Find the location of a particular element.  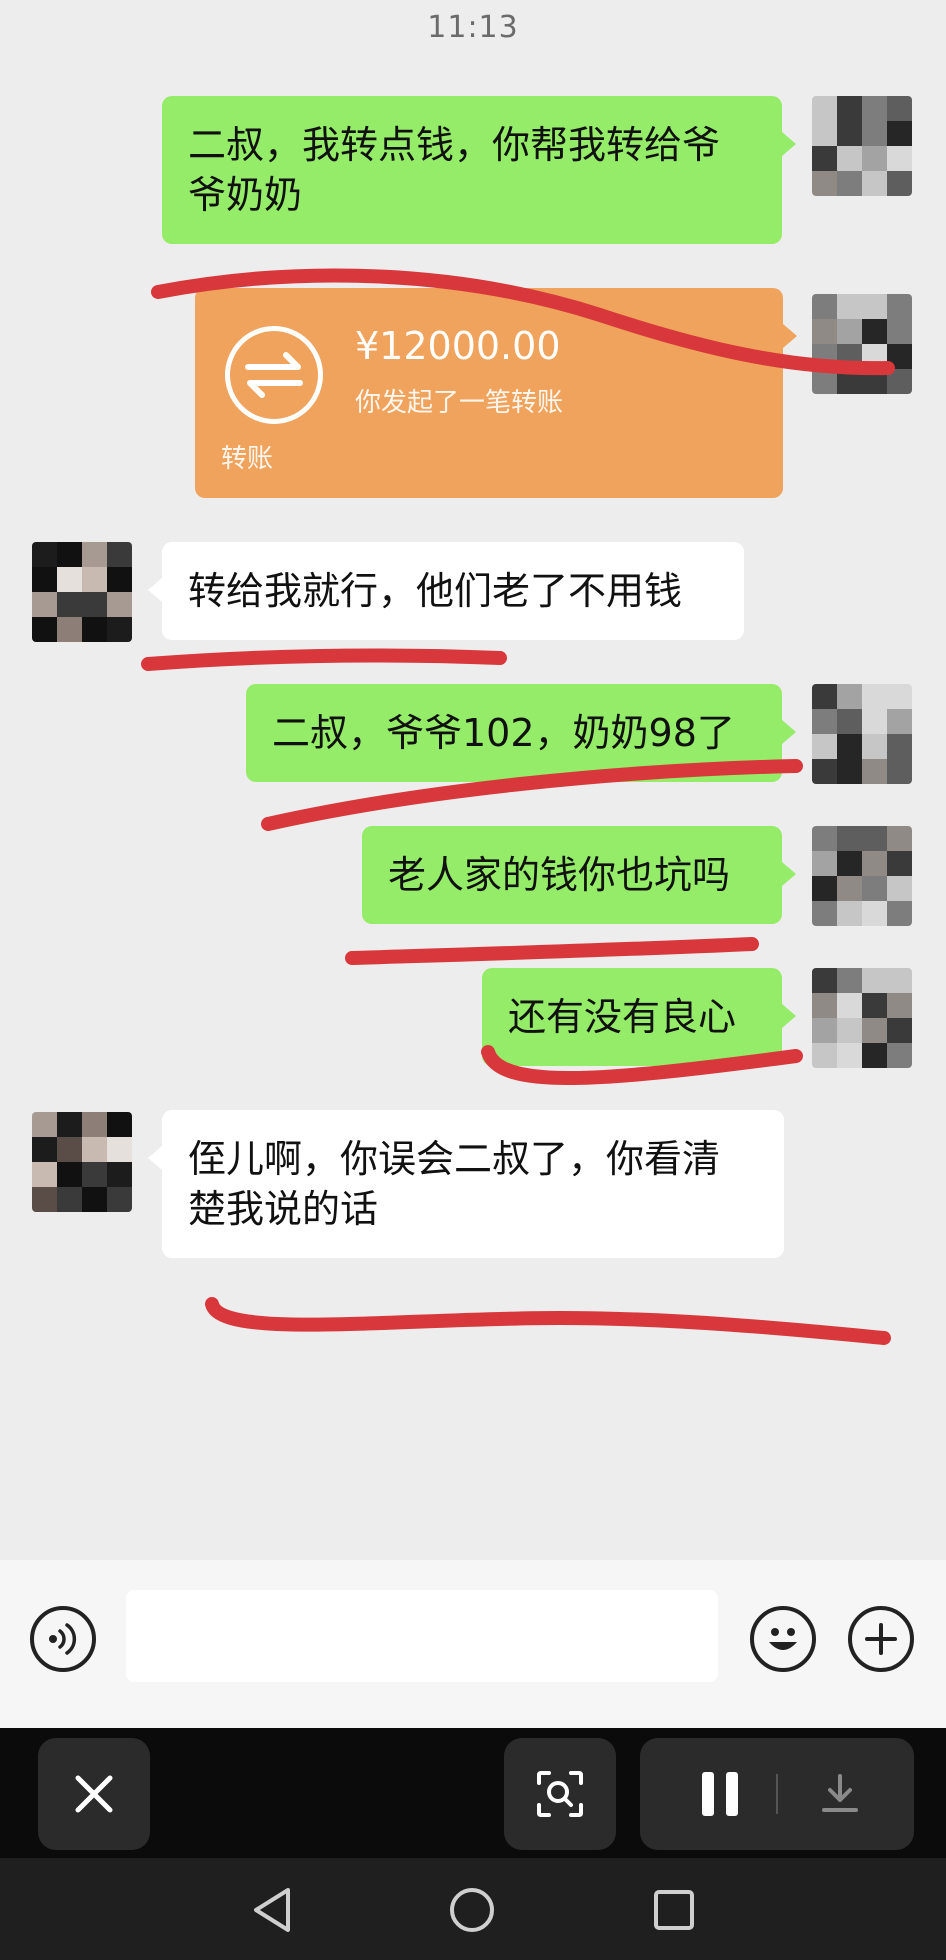

download-button is located at coordinates (840, 1794).